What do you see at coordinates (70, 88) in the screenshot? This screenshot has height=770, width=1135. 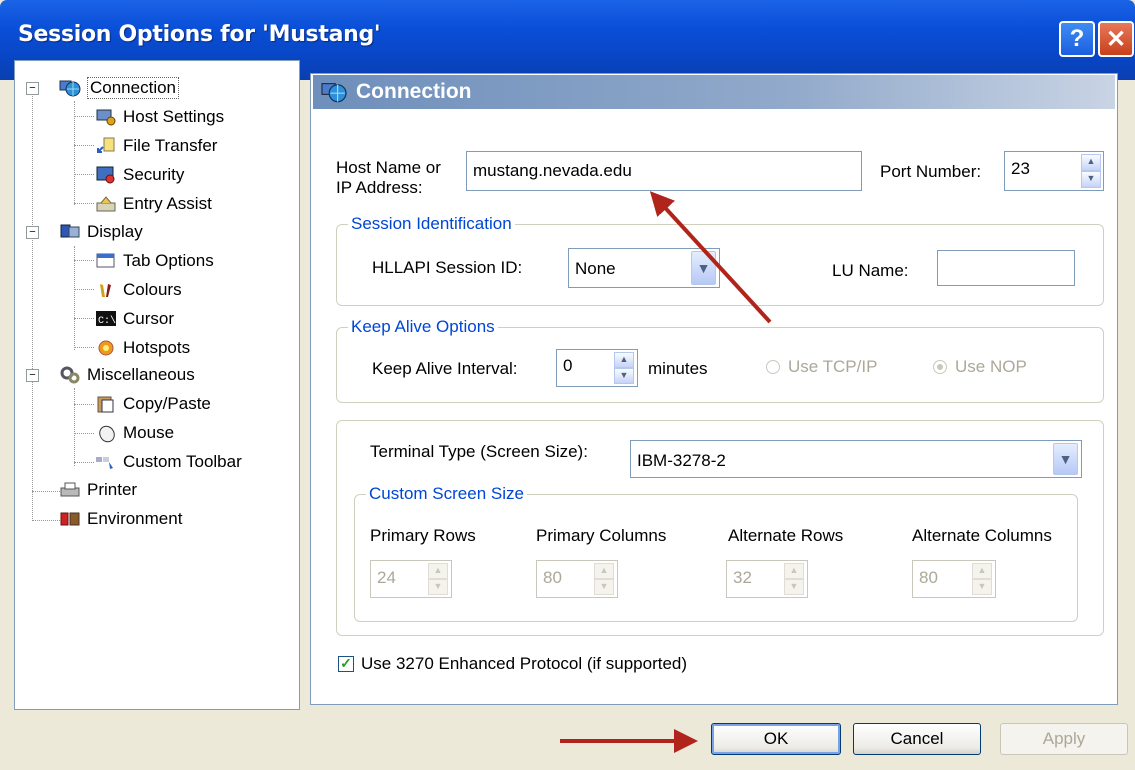 I see `network-globe-icon` at bounding box center [70, 88].